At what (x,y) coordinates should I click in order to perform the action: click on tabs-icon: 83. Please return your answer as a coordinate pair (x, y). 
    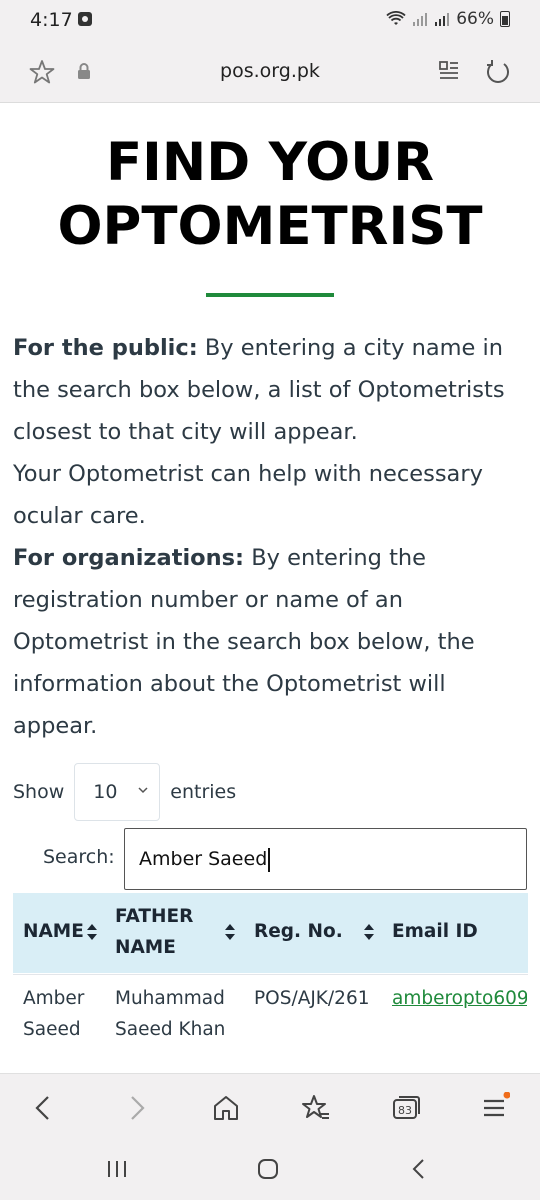
    Looking at the image, I should click on (406, 1108).